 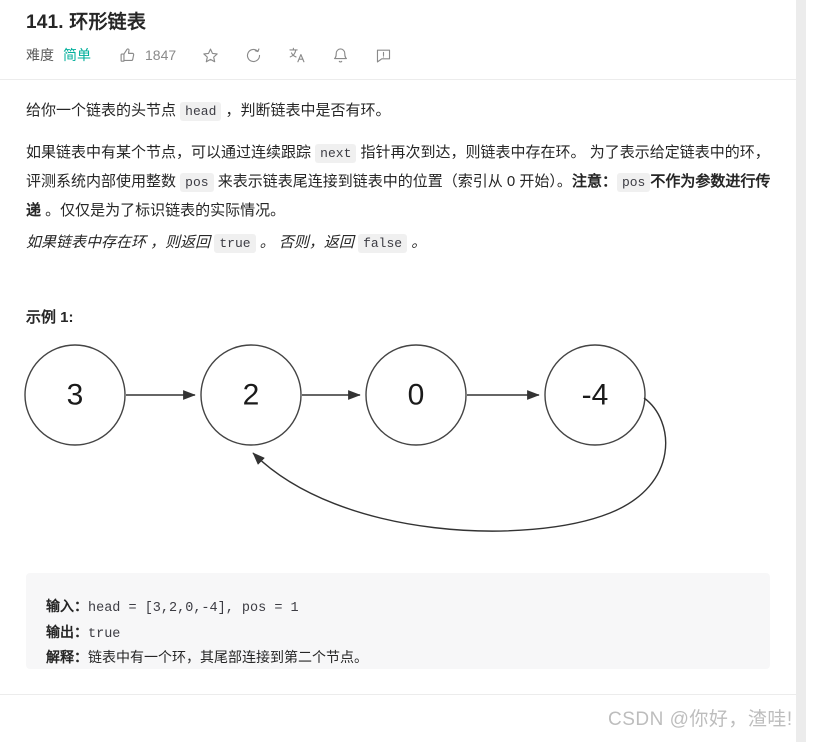 I want to click on p1-text-a: 给你一个链表的头节点, so click(x=103, y=110).